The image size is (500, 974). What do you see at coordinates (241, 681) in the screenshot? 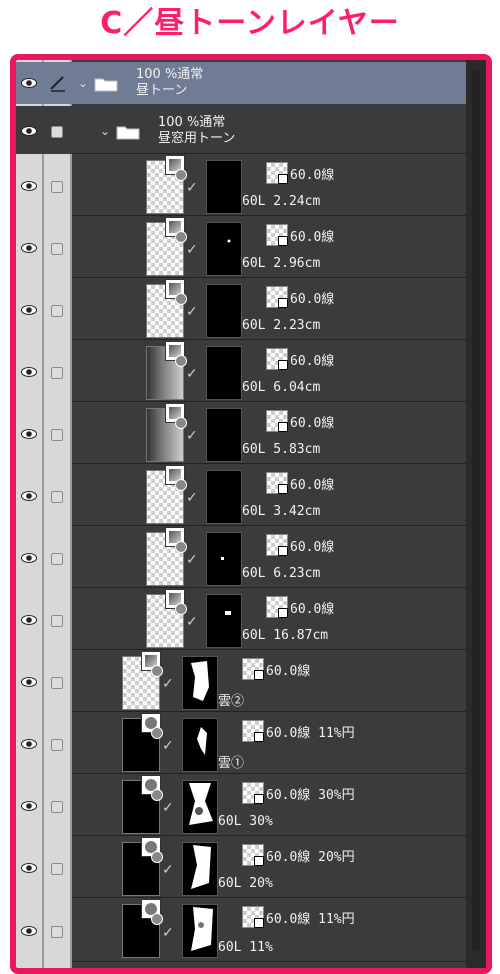
I see `layer-row: ✓ 60.0線 雲②` at bounding box center [241, 681].